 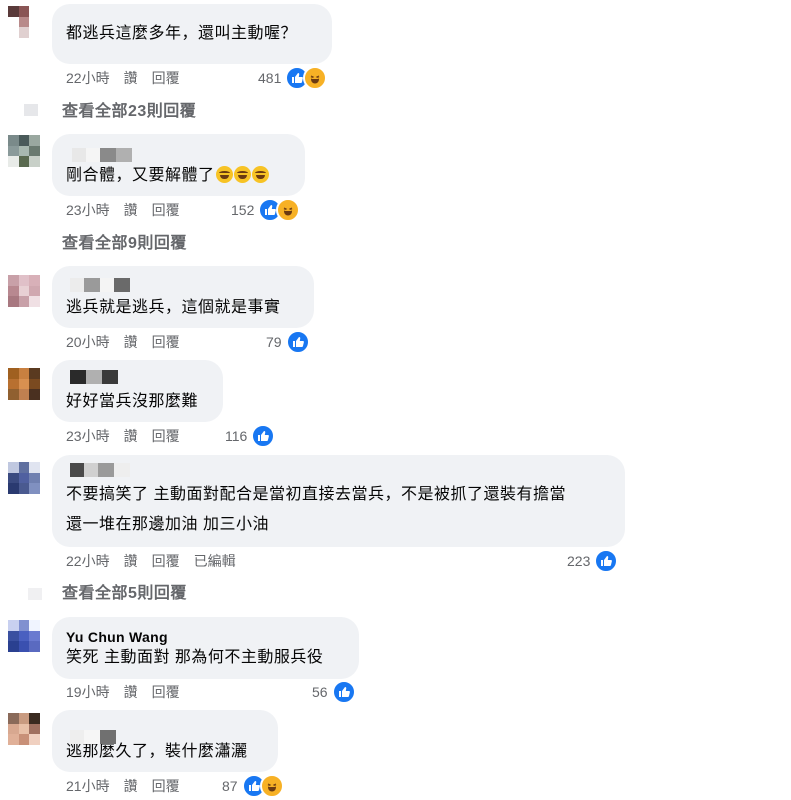 What do you see at coordinates (183, 297) in the screenshot?
I see `comment-bubble: 逃兵就是逃兵，這個就是事實` at bounding box center [183, 297].